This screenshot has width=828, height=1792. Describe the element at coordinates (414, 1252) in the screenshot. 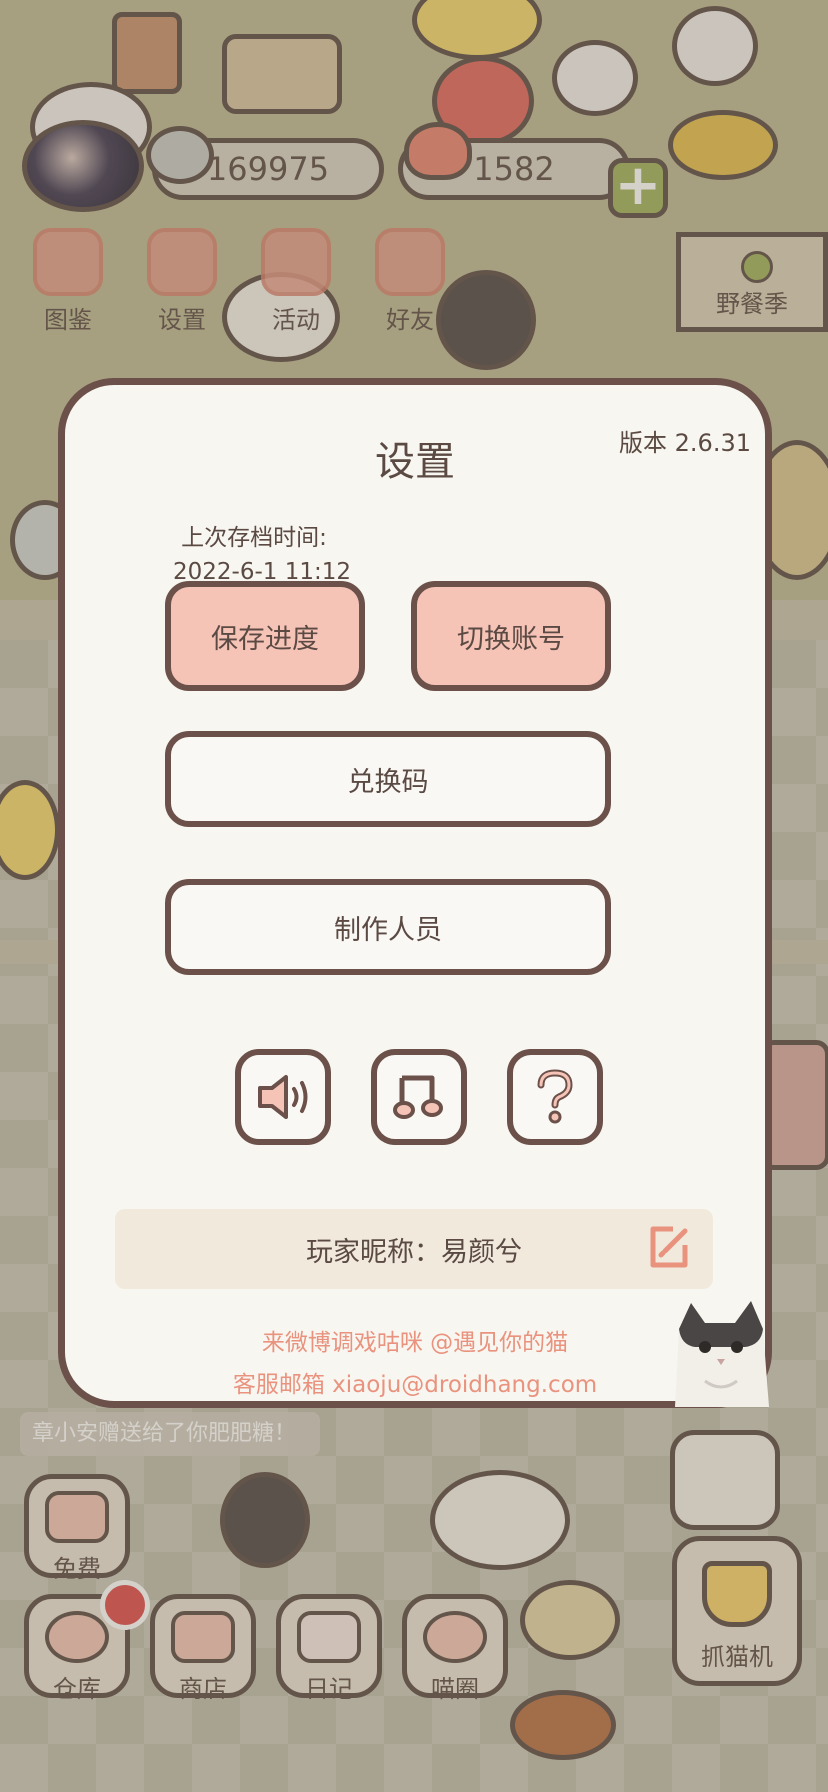

I see `nickname-label: 玩家昵称：易颜兮` at that location.